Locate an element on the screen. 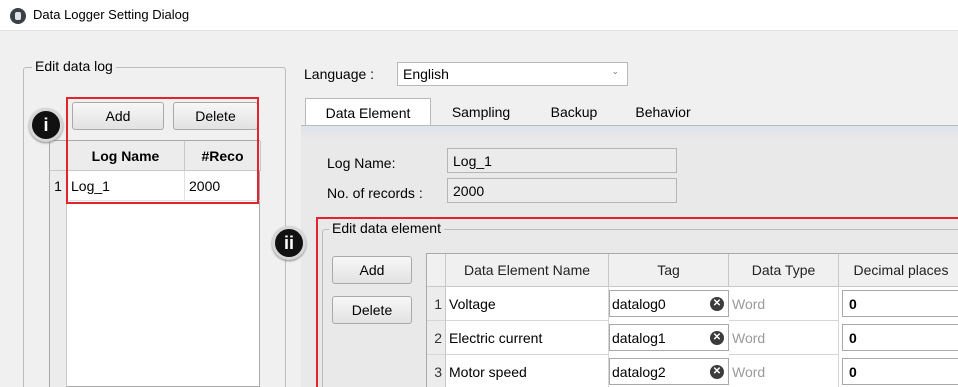  tab-sampling: Sampling is located at coordinates (481, 112).